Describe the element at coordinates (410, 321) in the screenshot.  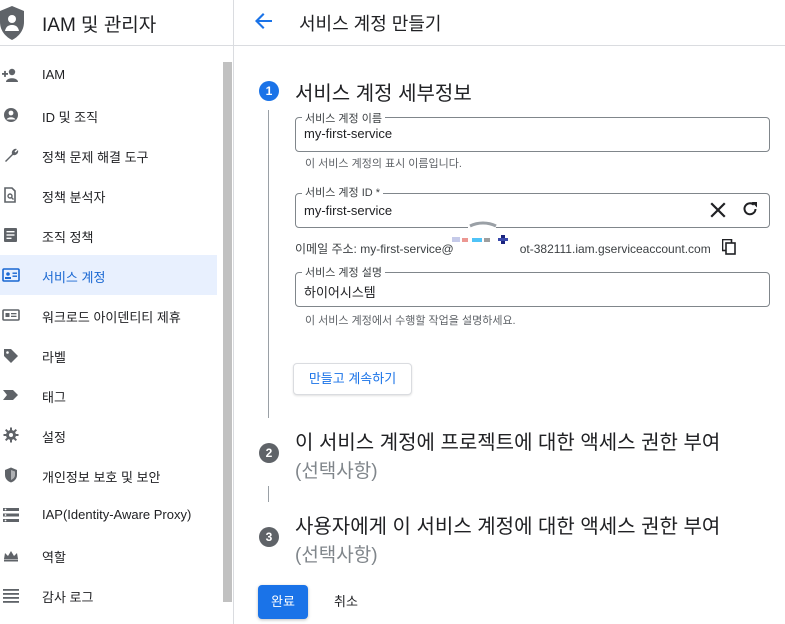
I see `service-account-description-helper: 이 서비스 계정에서 수행할 작업을 설명하세요.` at that location.